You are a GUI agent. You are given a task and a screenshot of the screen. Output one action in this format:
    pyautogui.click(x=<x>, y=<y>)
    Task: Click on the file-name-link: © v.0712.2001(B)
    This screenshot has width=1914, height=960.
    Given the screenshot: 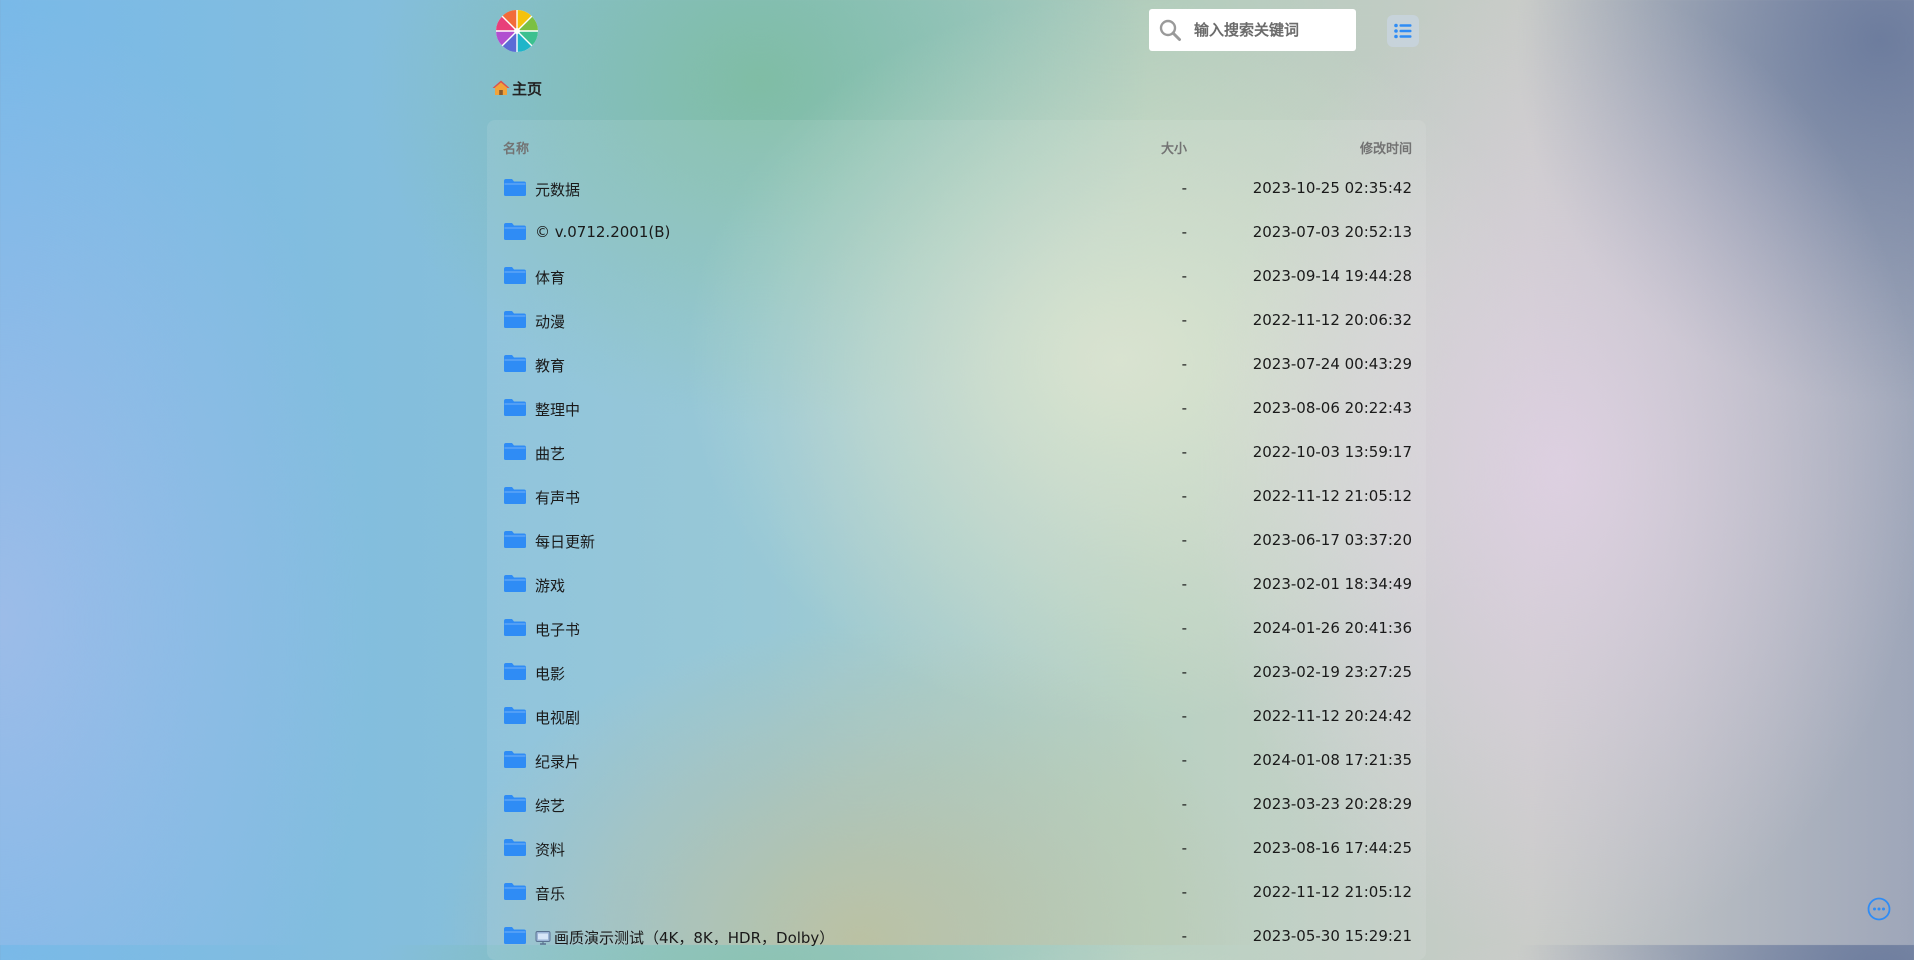 What is the action you would take?
    pyautogui.click(x=602, y=232)
    